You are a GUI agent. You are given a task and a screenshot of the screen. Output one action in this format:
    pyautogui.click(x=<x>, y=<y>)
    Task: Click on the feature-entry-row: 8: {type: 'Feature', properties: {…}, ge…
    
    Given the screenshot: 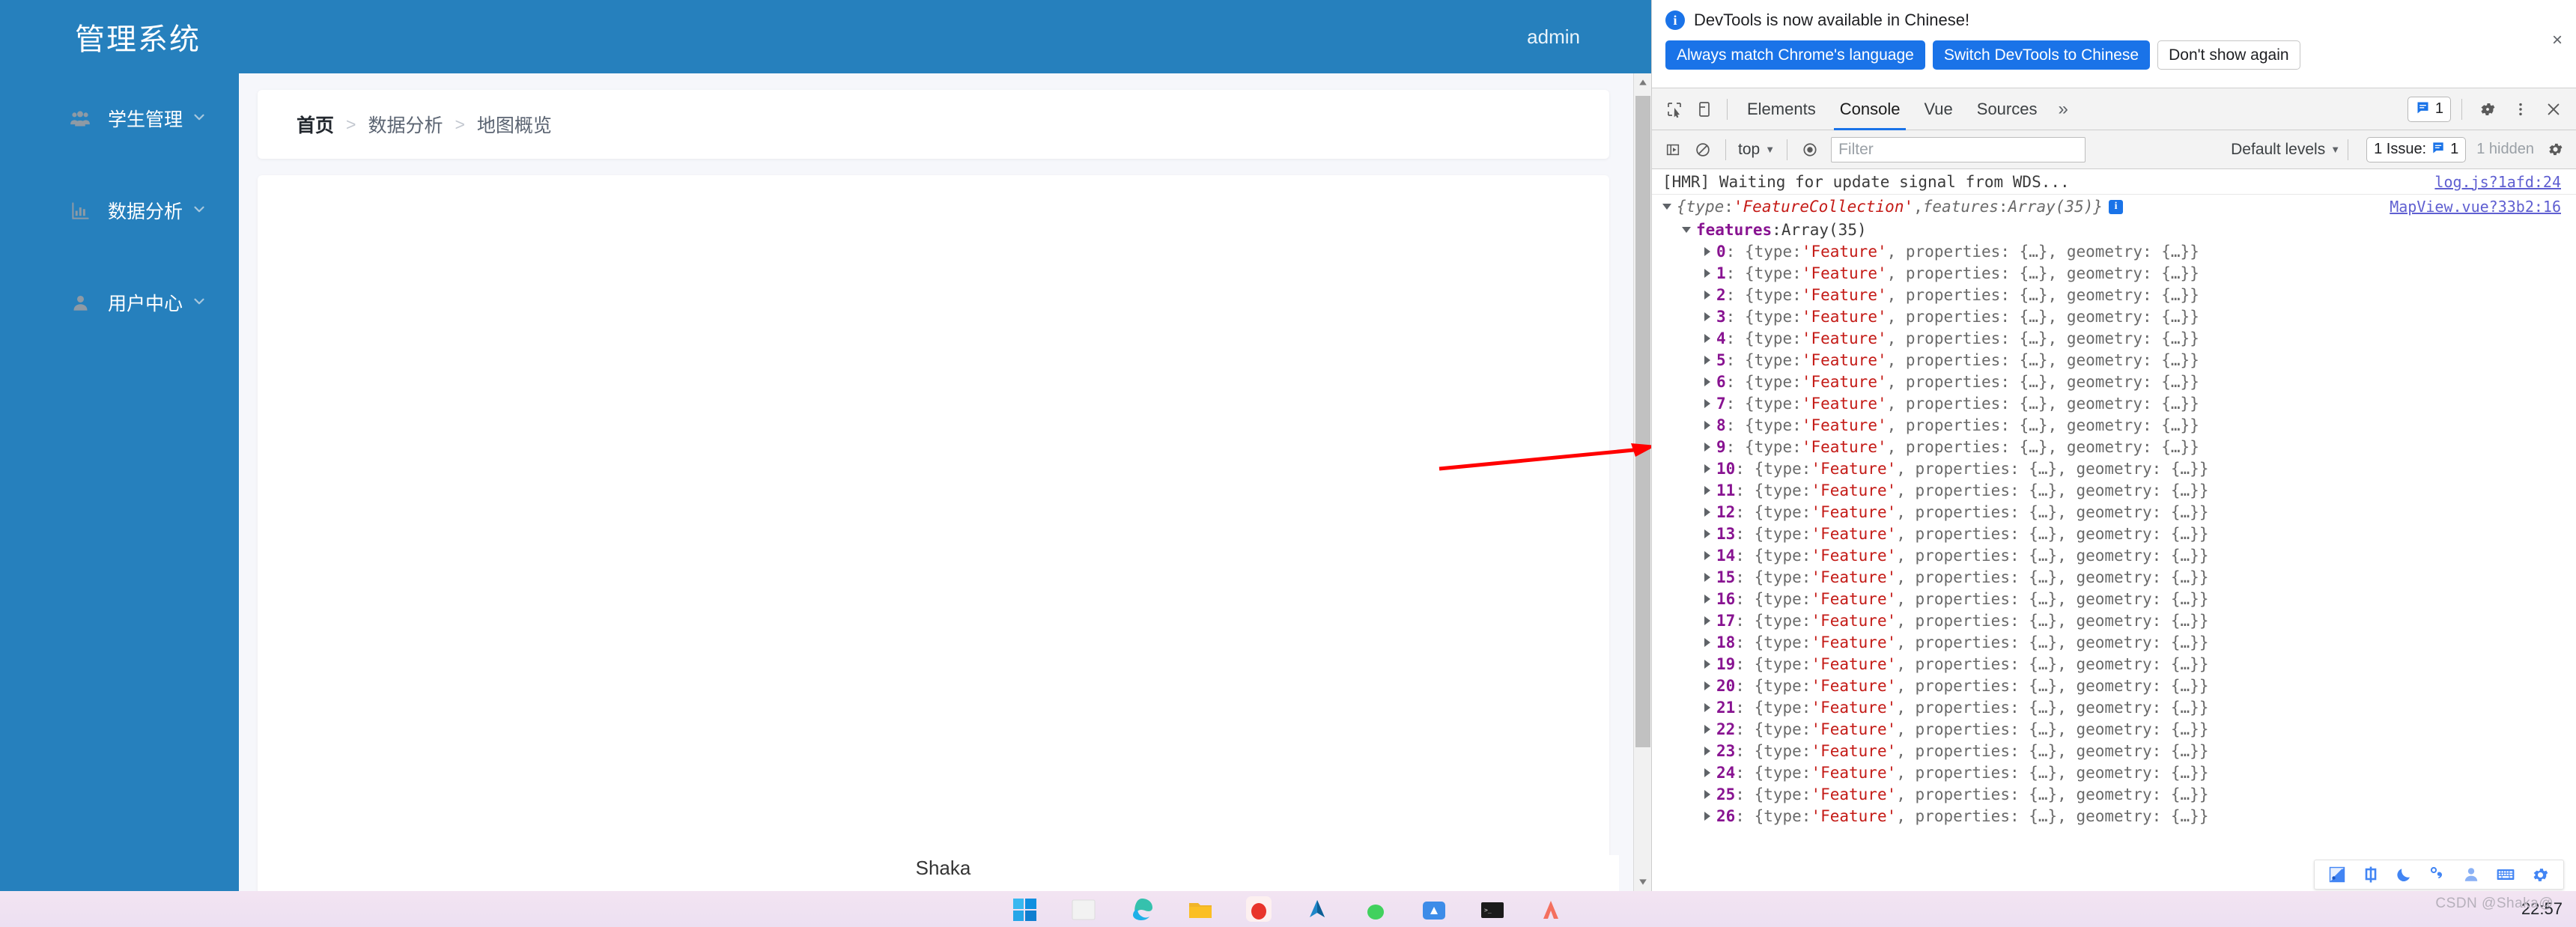 What is the action you would take?
    pyautogui.click(x=2114, y=425)
    